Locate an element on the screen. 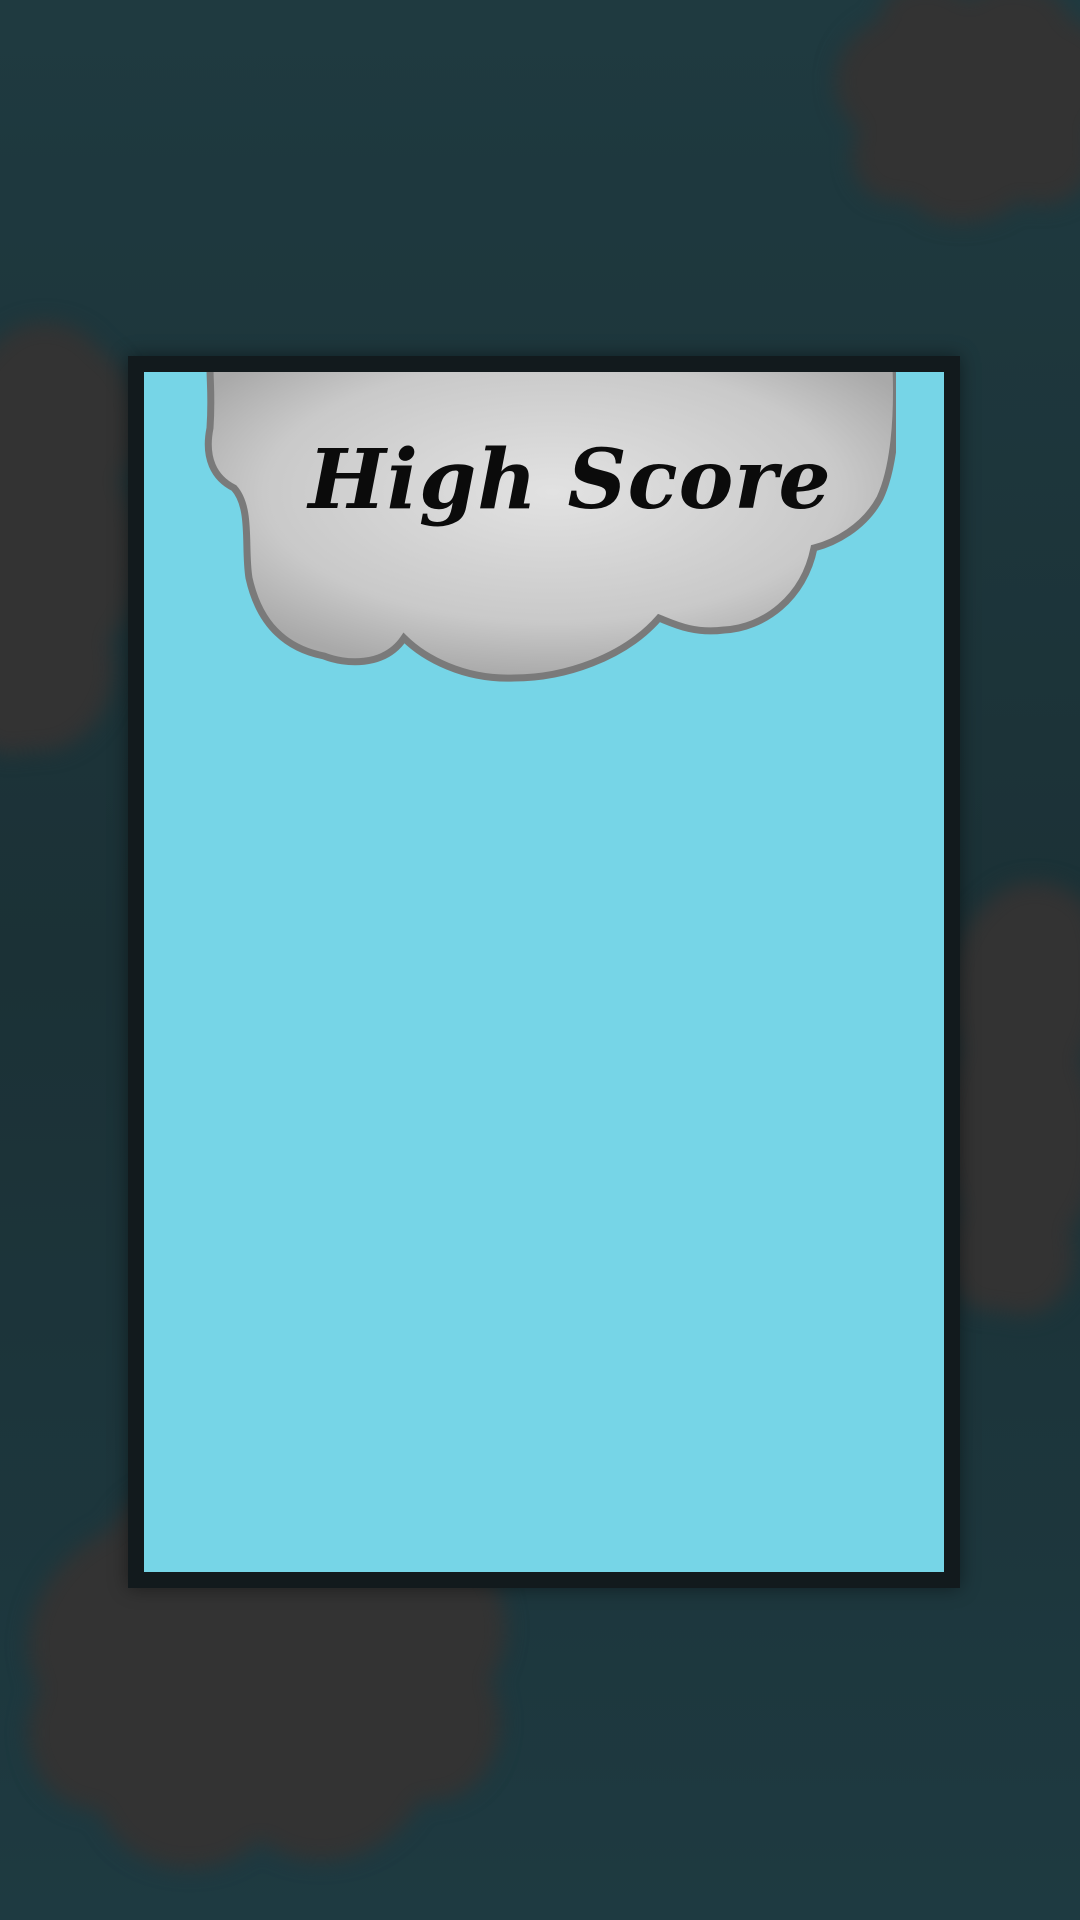 The width and height of the screenshot is (1080, 1920). high-score-title: High Score is located at coordinates (570, 480).